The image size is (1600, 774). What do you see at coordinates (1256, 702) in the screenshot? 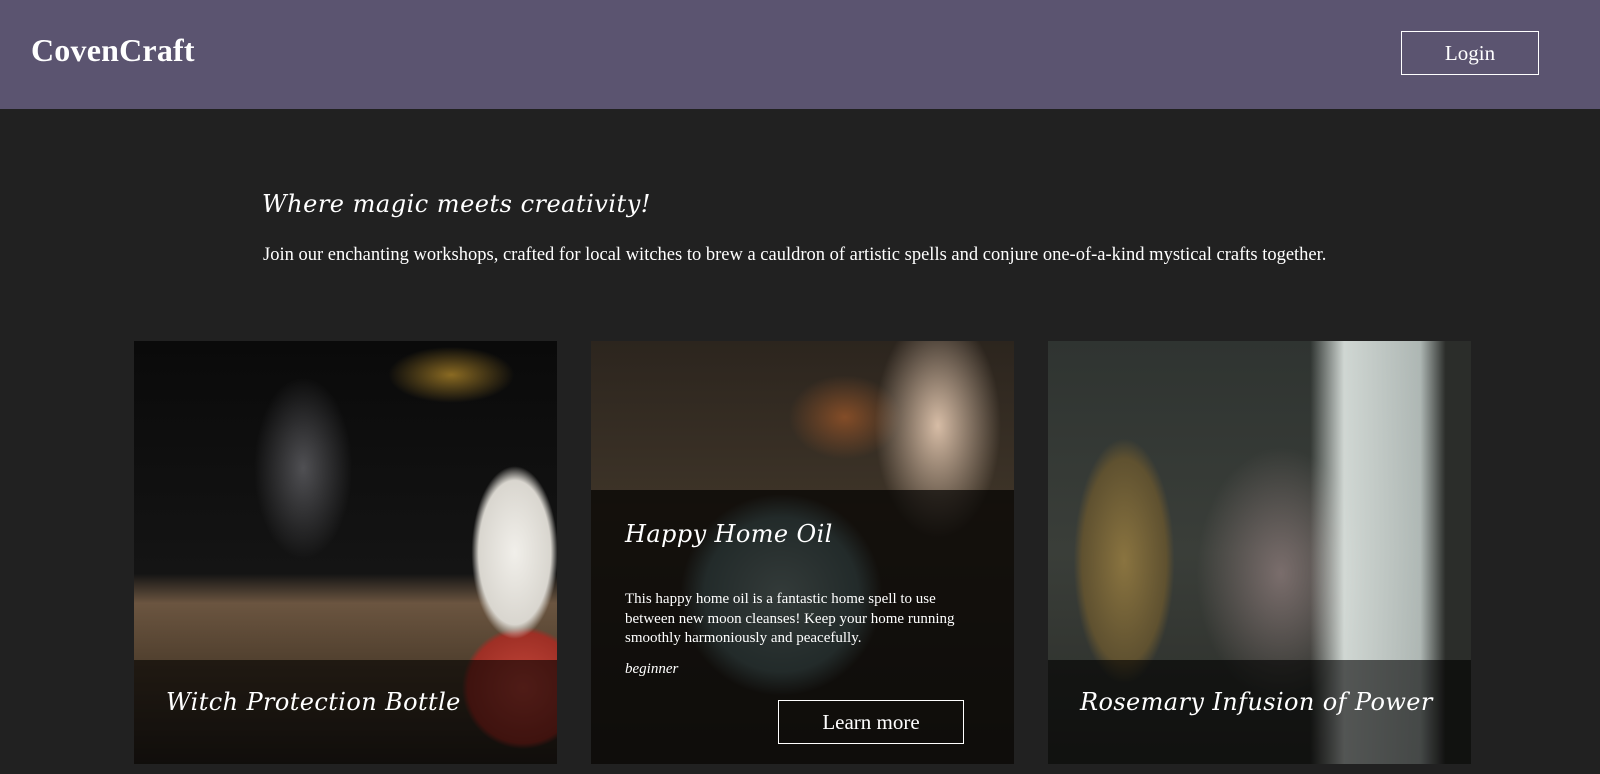
I see `card-title: Rosemary Infusion of Power` at bounding box center [1256, 702].